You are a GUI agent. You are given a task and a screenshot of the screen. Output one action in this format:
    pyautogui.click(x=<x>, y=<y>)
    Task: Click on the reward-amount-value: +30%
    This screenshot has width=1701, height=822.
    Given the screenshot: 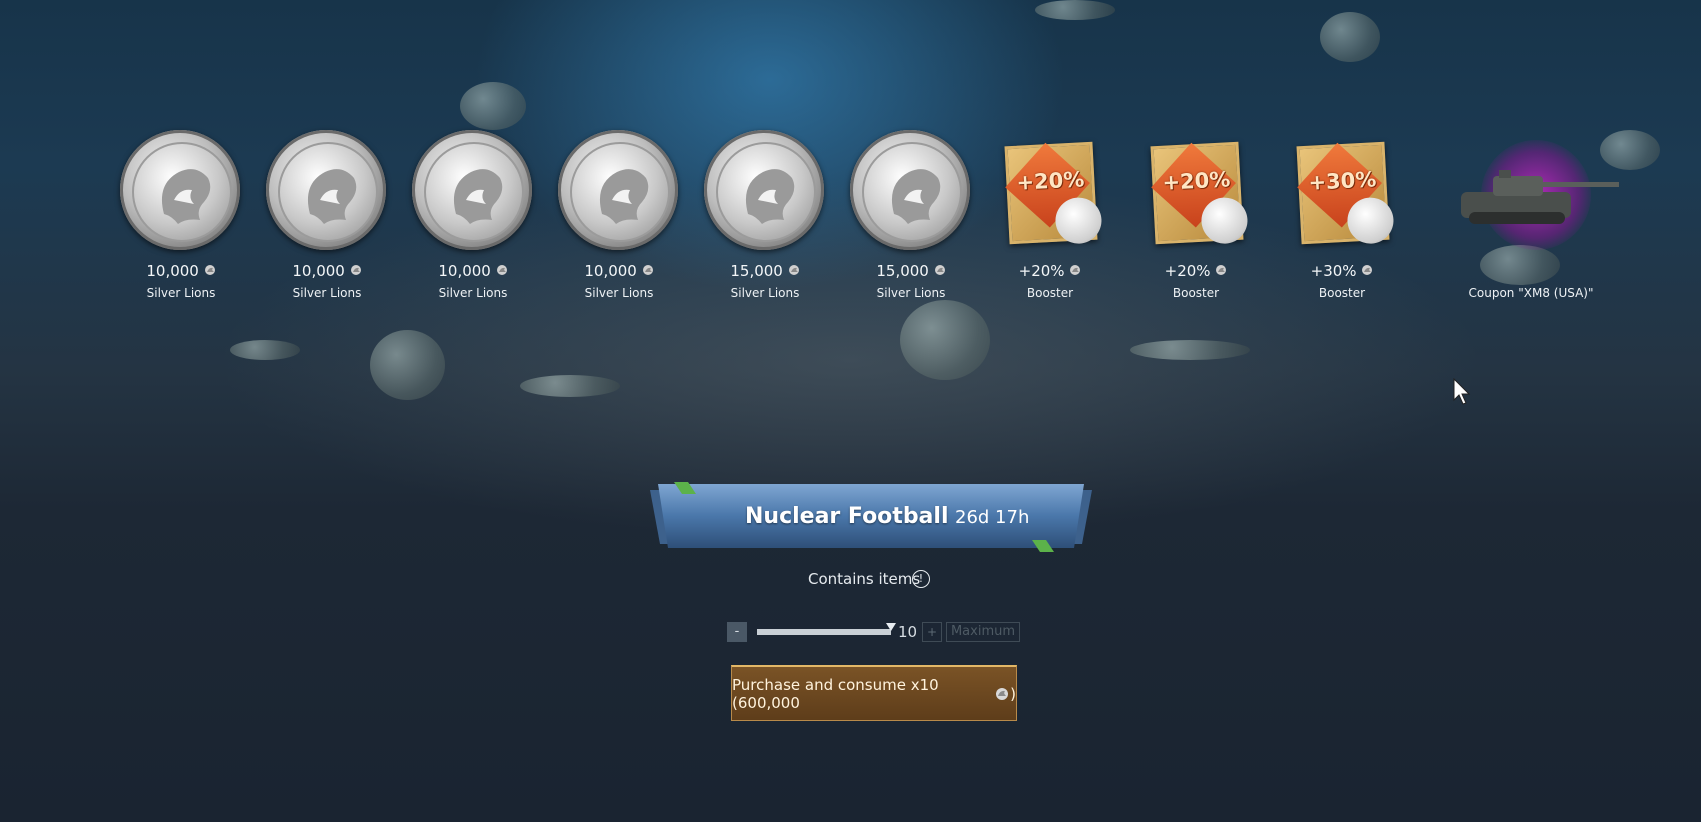 What is the action you would take?
    pyautogui.click(x=1336, y=271)
    